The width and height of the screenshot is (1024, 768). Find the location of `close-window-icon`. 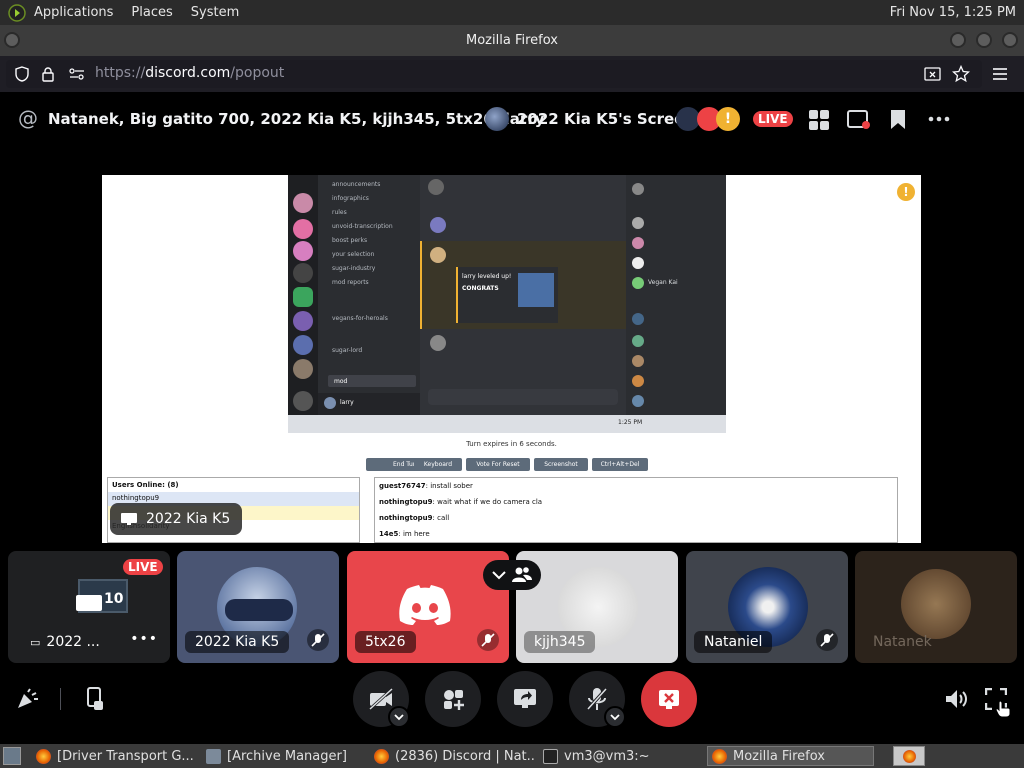

close-window-icon is located at coordinates (1010, 40).